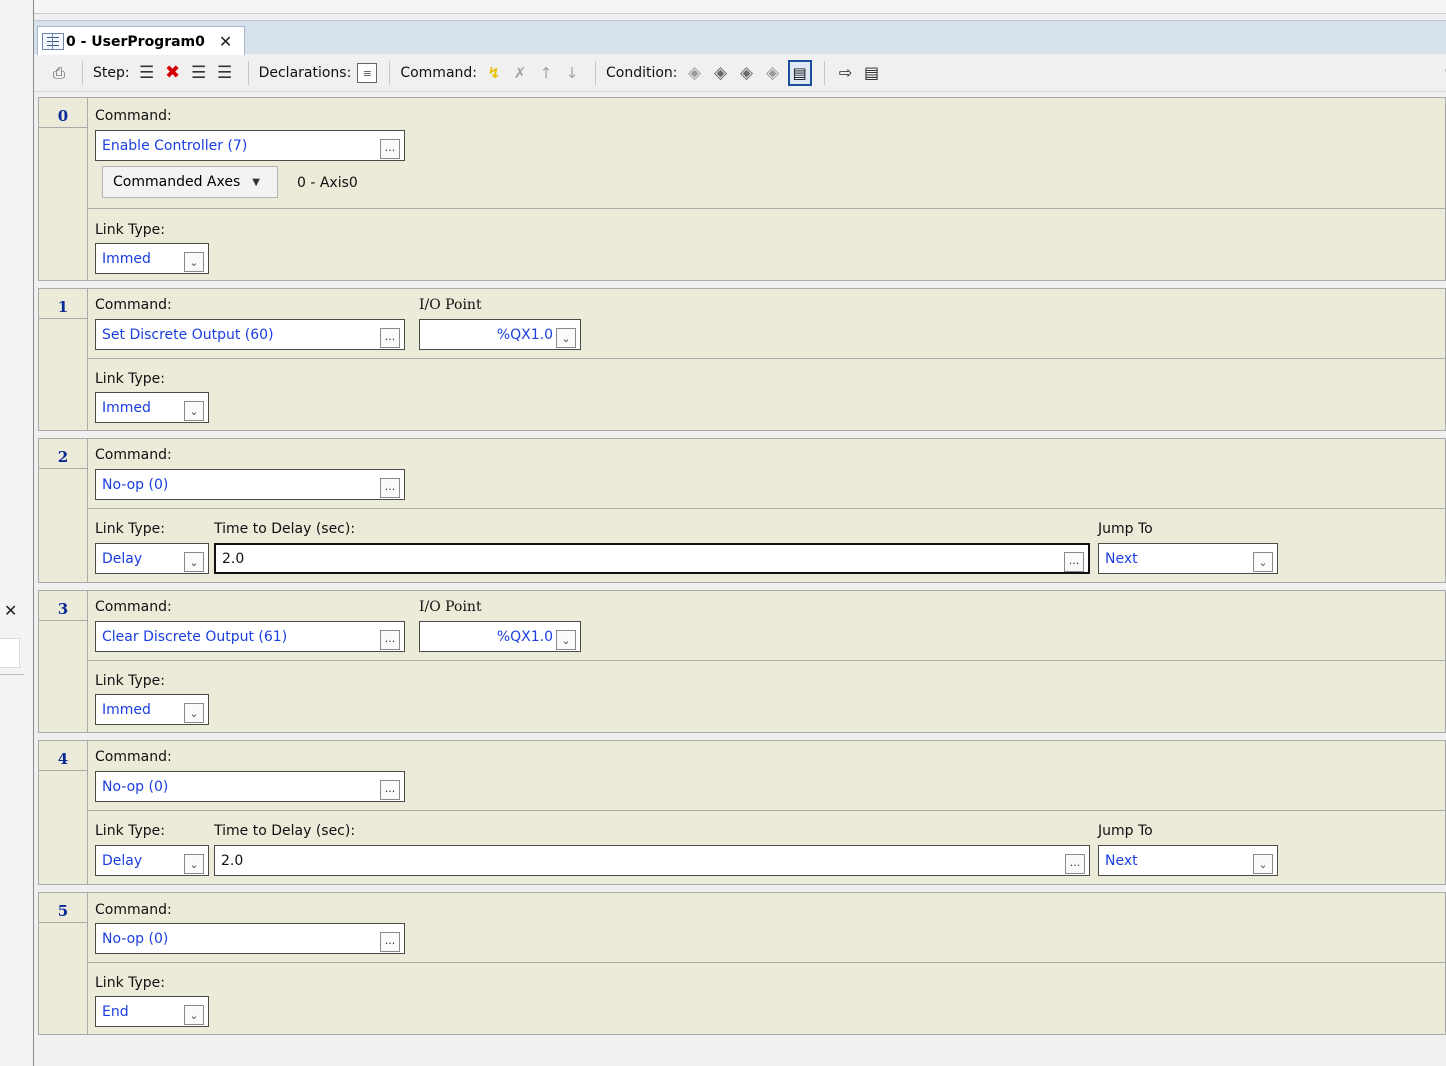  I want to click on add-condition-icon: ◈, so click(695, 73).